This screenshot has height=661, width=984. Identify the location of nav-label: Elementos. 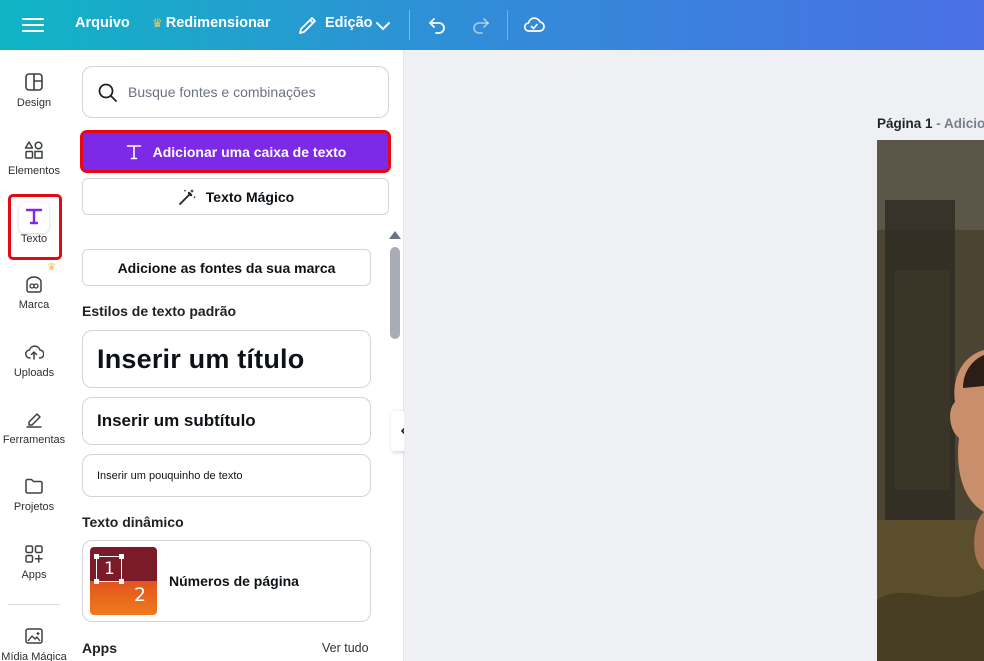
(34, 171).